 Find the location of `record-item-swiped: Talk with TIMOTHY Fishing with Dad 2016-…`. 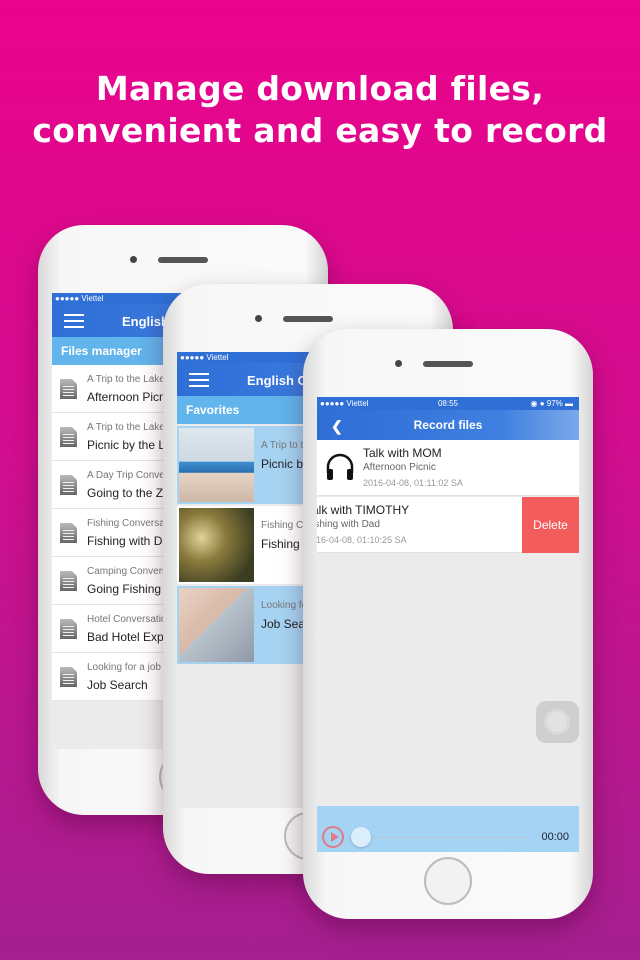

record-item-swiped: Talk with TIMOTHY Fishing with Dad 2016-… is located at coordinates (448, 525).